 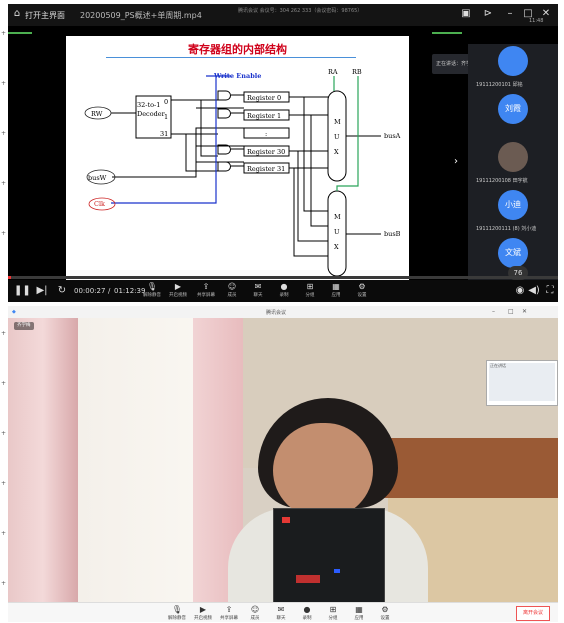 What do you see at coordinates (20, 33) in the screenshot?
I see `share-frame-mark` at bounding box center [20, 33].